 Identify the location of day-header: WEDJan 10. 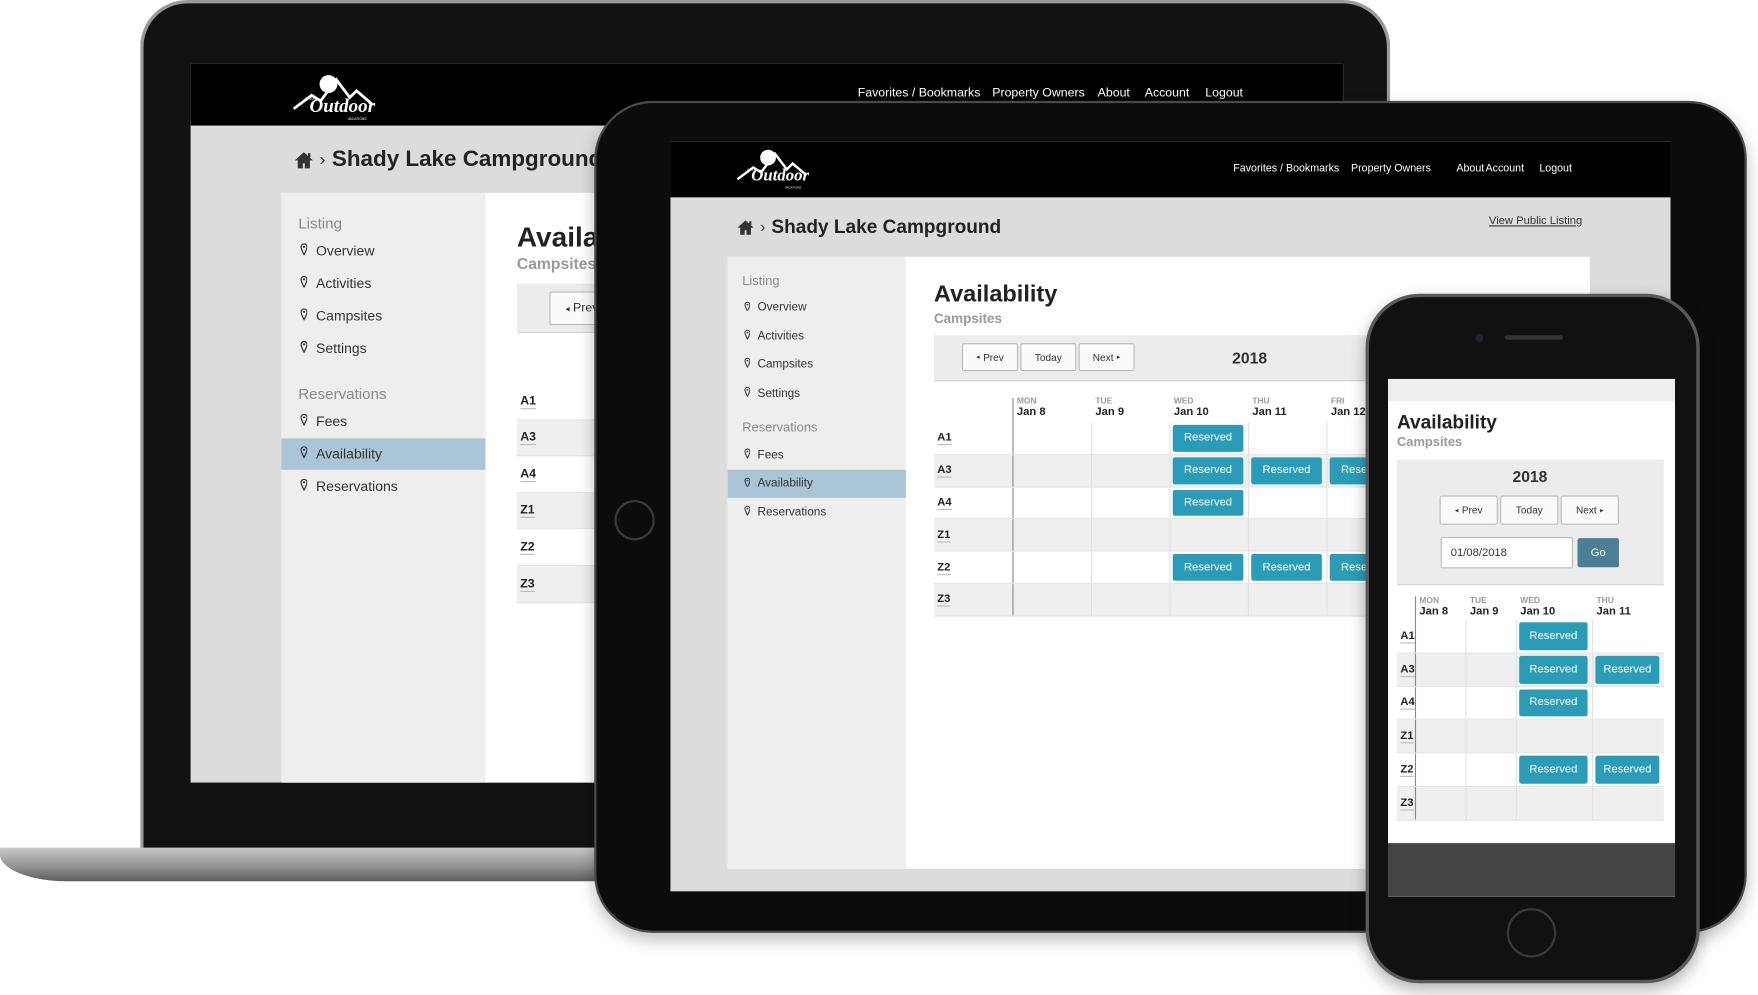
(1558, 606).